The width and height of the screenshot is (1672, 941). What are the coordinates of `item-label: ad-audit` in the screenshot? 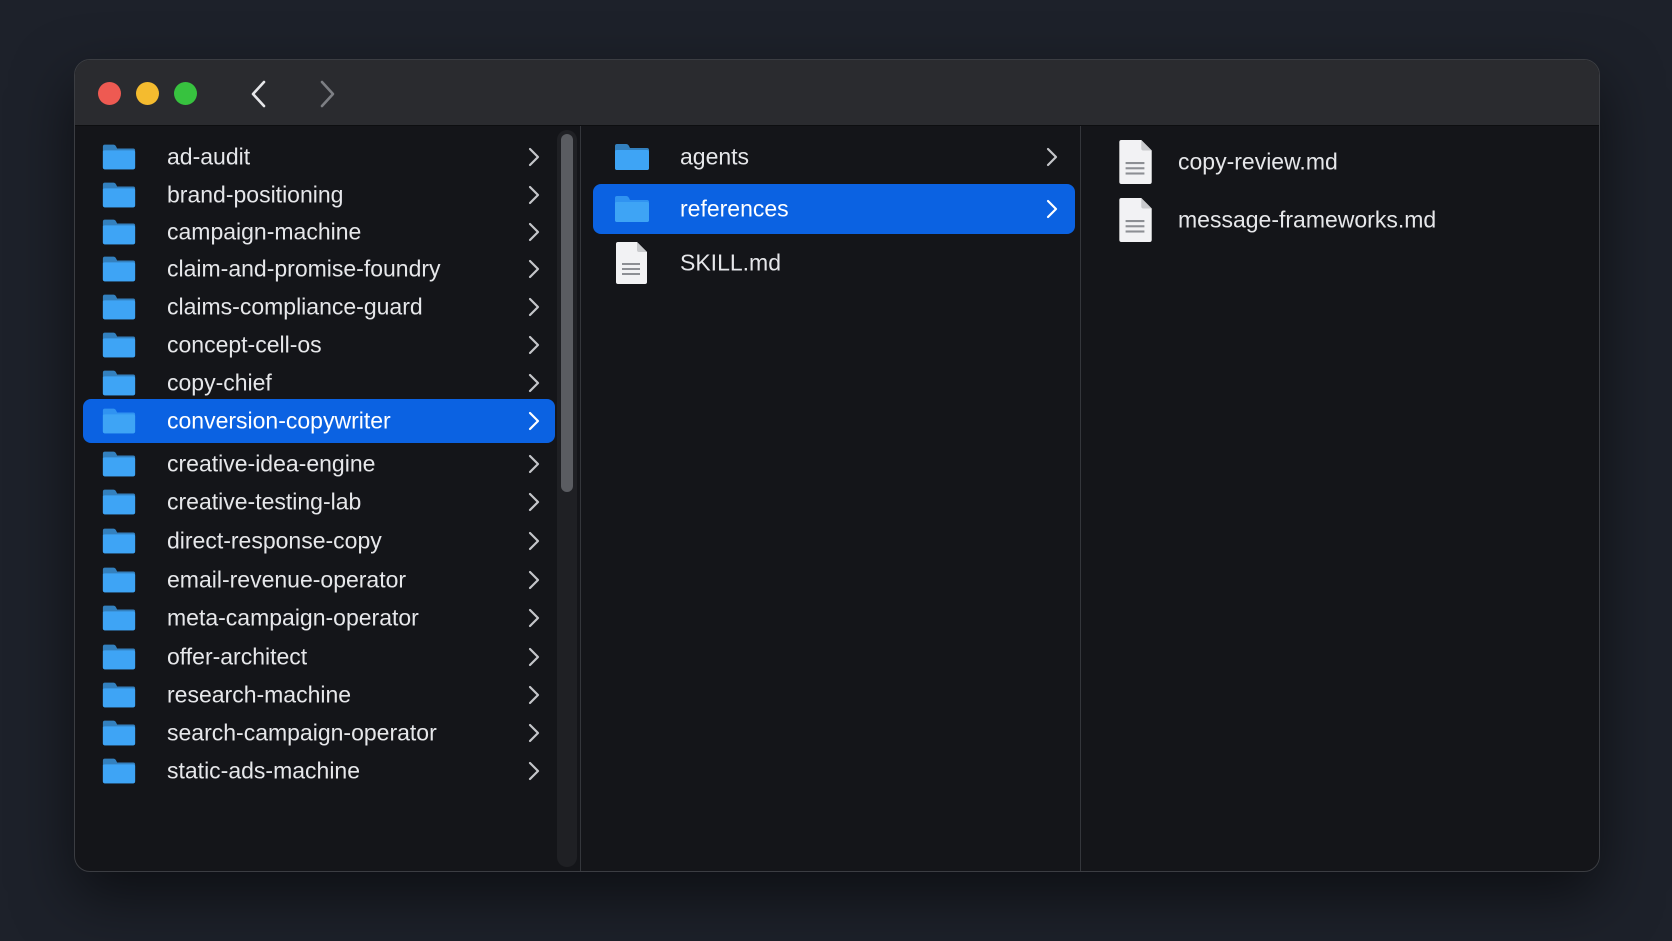 It's located at (209, 156).